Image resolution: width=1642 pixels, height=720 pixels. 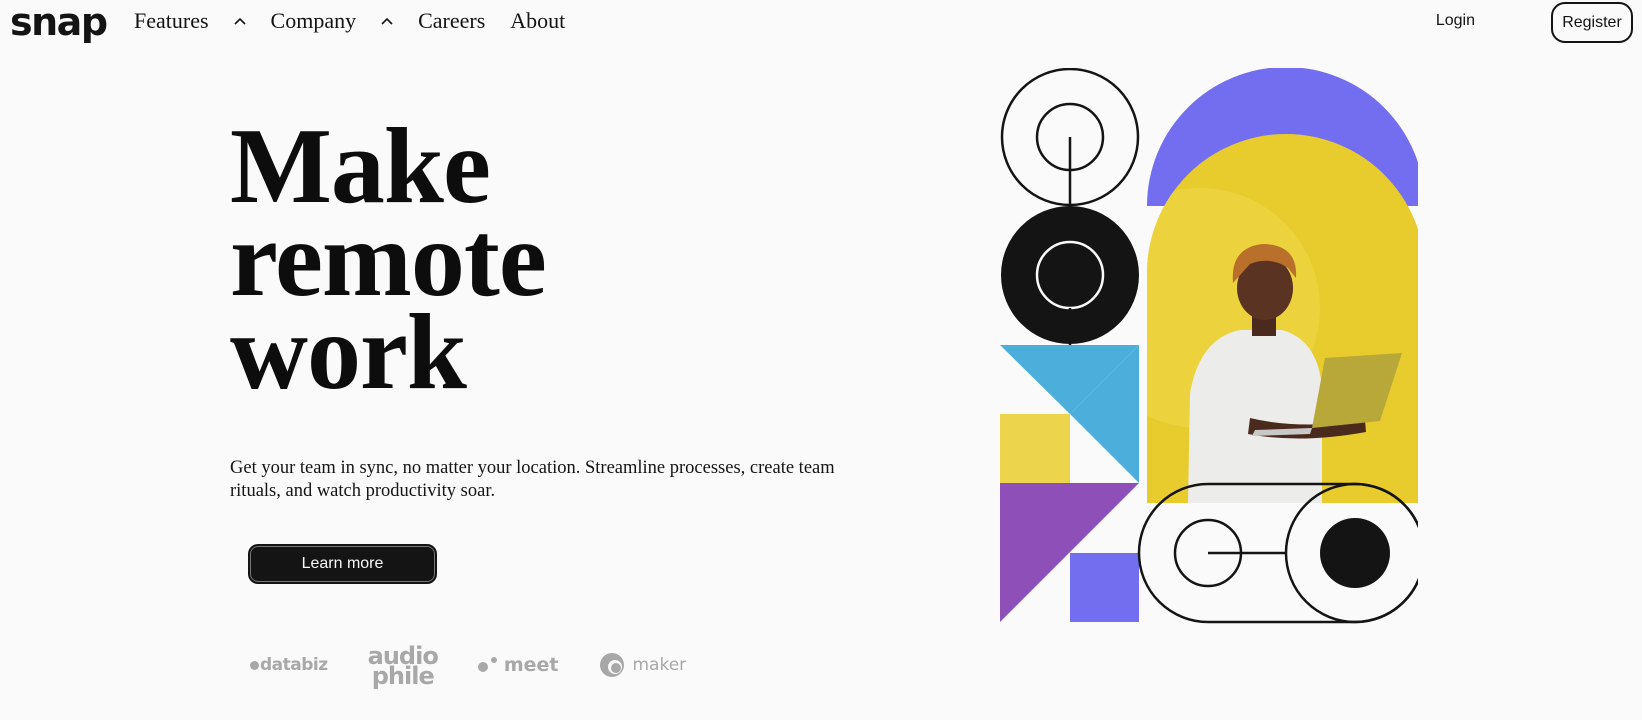 I want to click on audiophile-wordmark-bottom: phile, so click(x=403, y=676).